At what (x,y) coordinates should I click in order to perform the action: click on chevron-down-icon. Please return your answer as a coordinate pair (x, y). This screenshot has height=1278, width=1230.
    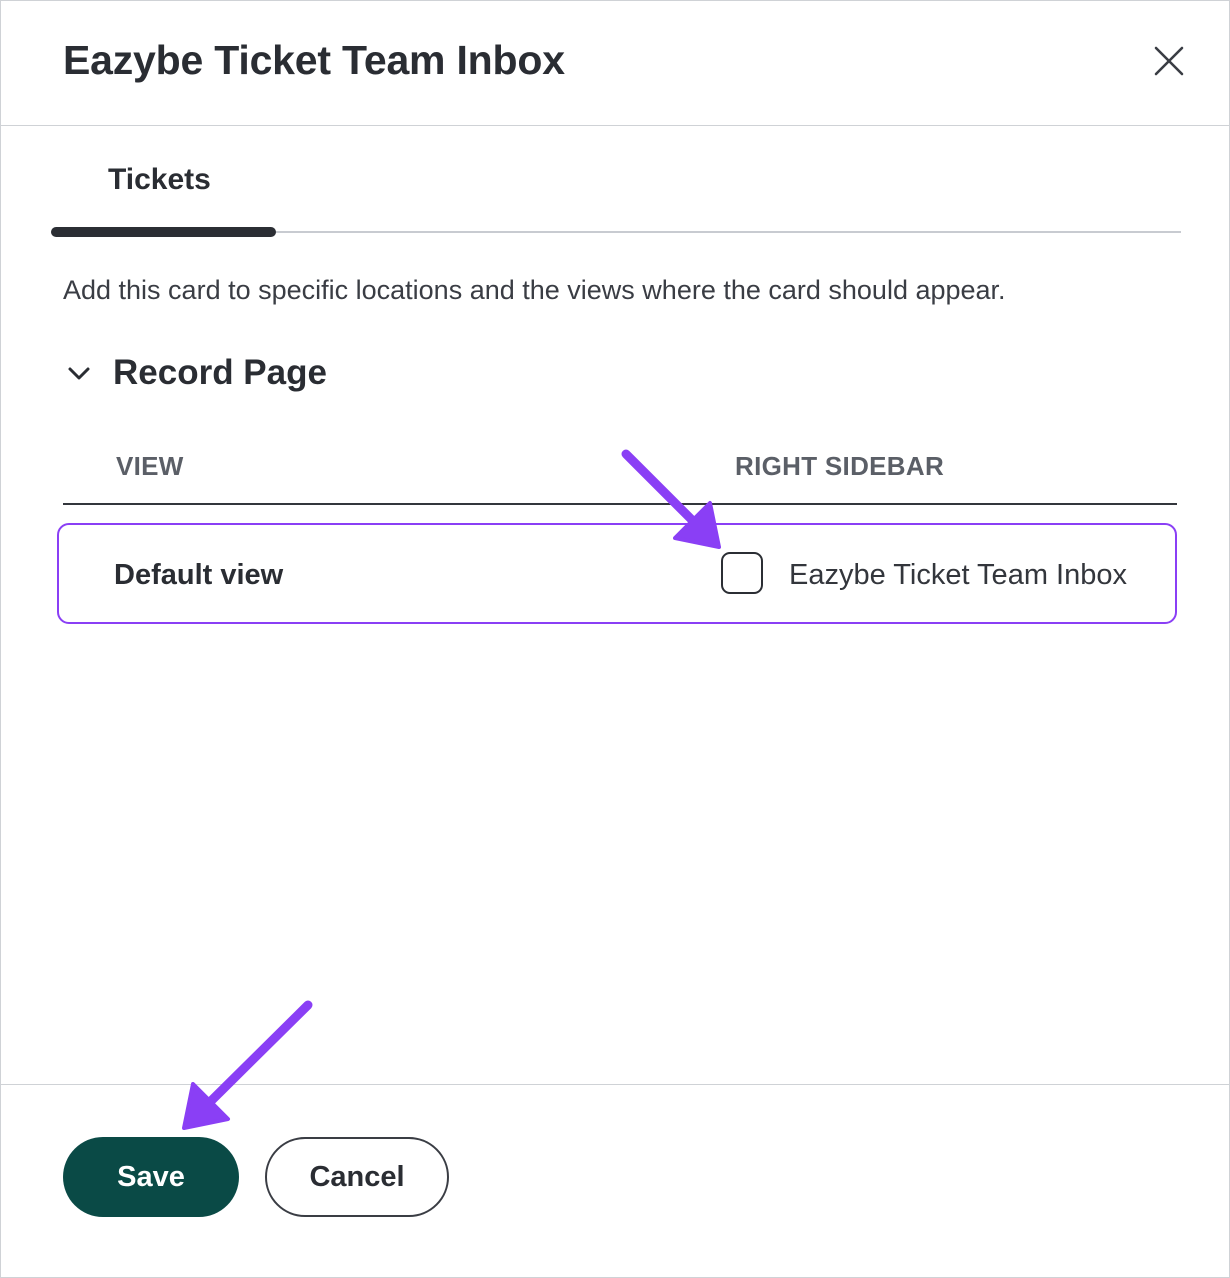
    Looking at the image, I should click on (79, 373).